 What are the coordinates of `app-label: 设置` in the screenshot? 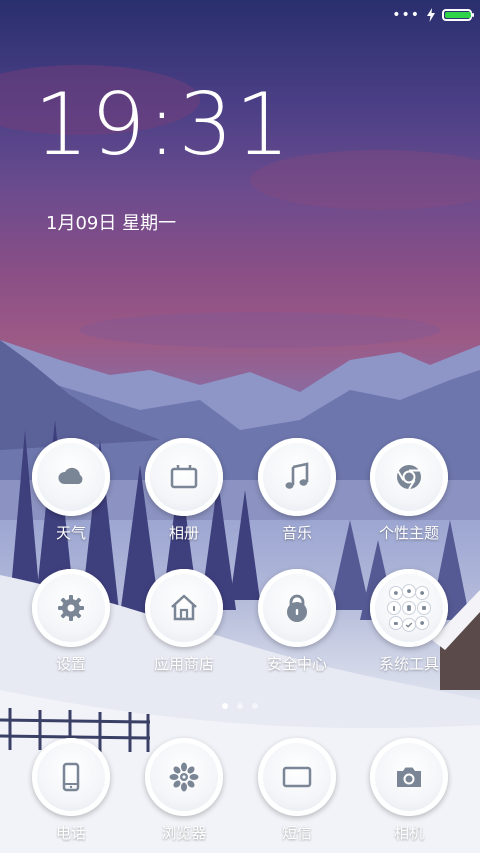 It's located at (70, 664).